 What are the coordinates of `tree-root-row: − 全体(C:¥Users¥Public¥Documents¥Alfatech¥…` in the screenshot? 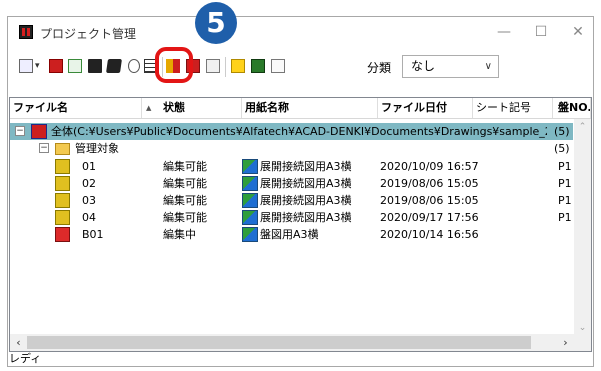 It's located at (291, 131).